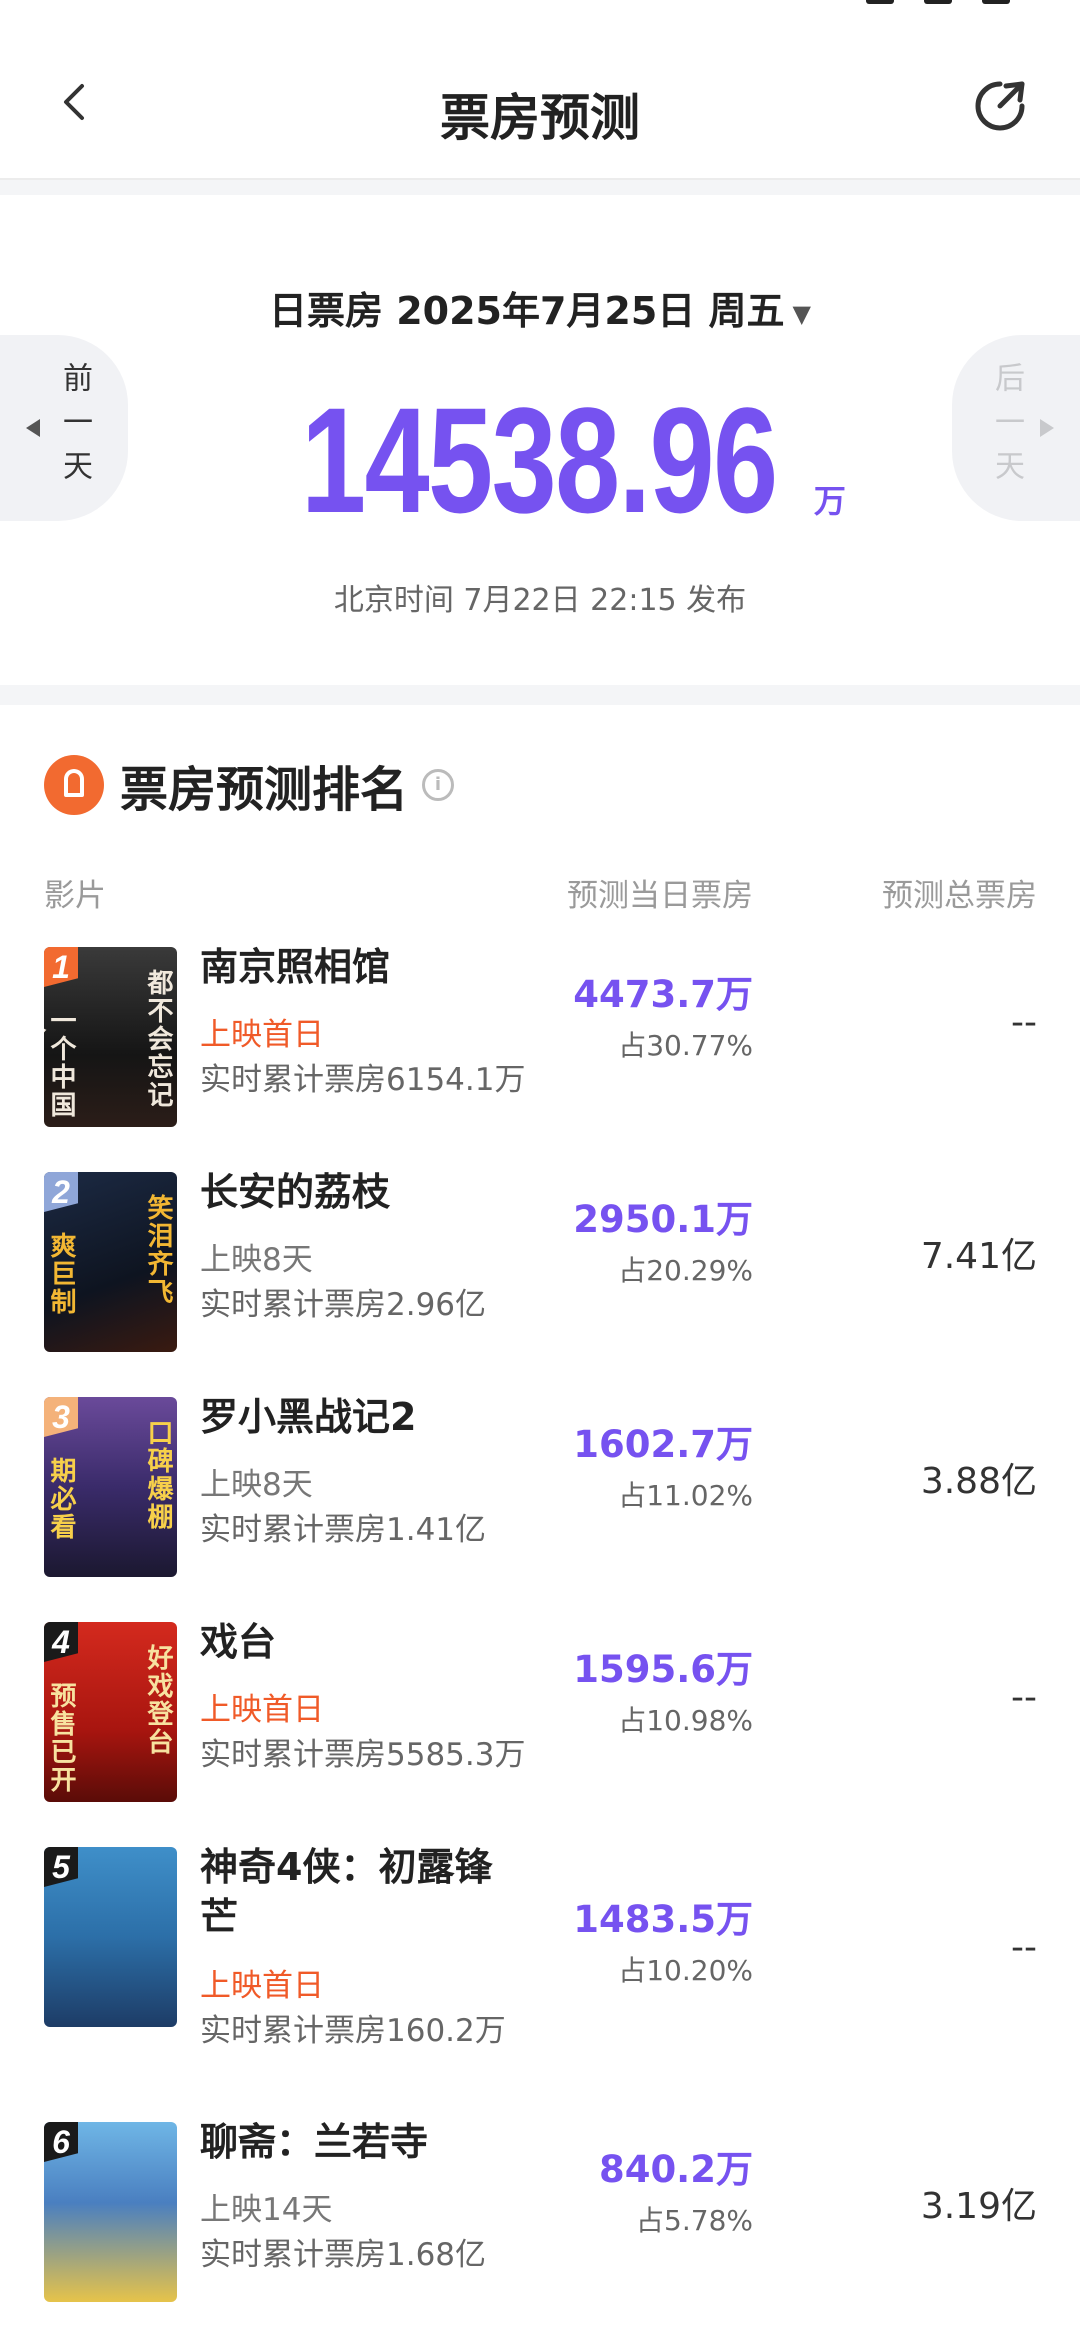 This screenshot has height=2337, width=1080. Describe the element at coordinates (158, 1700) in the screenshot. I see `poster-caption: 好戏登台` at that location.